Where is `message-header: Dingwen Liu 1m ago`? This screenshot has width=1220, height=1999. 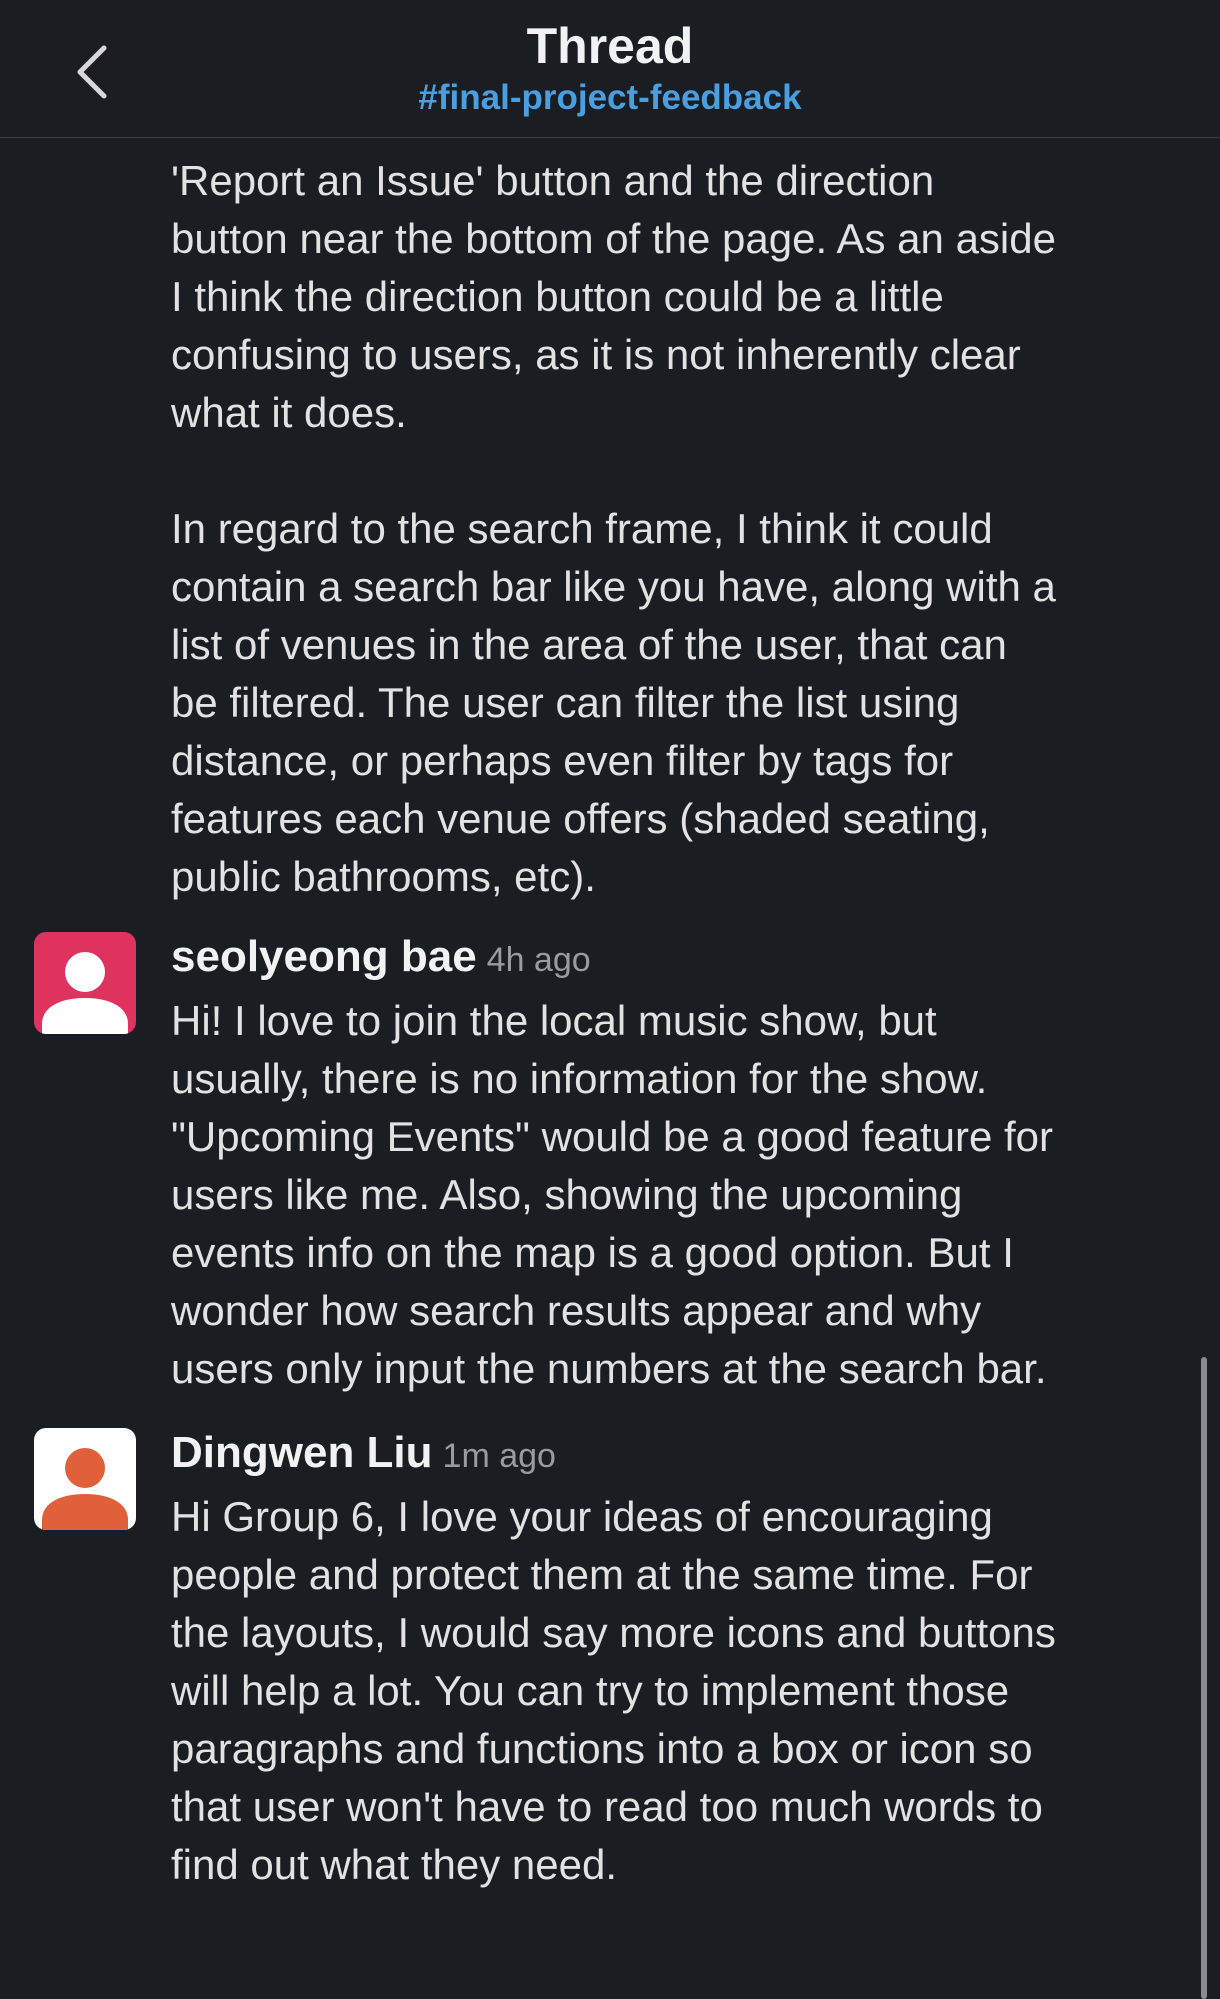 message-header: Dingwen Liu 1m ago is located at coordinates (363, 1453).